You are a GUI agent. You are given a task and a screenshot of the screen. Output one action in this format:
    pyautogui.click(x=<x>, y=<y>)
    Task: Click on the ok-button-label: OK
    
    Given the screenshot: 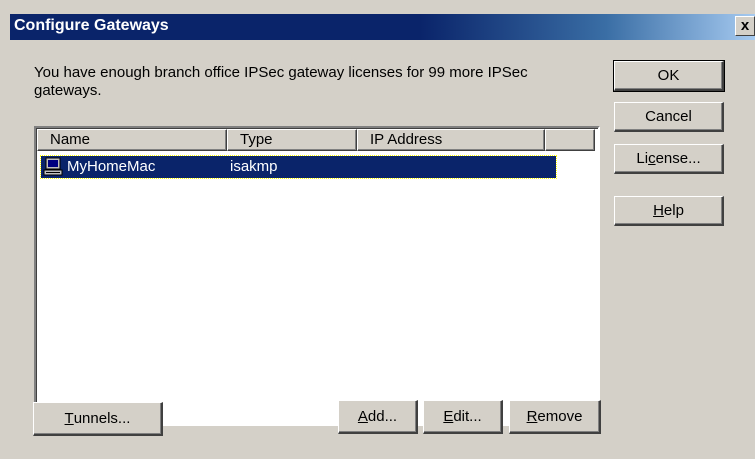 What is the action you would take?
    pyautogui.click(x=668, y=75)
    